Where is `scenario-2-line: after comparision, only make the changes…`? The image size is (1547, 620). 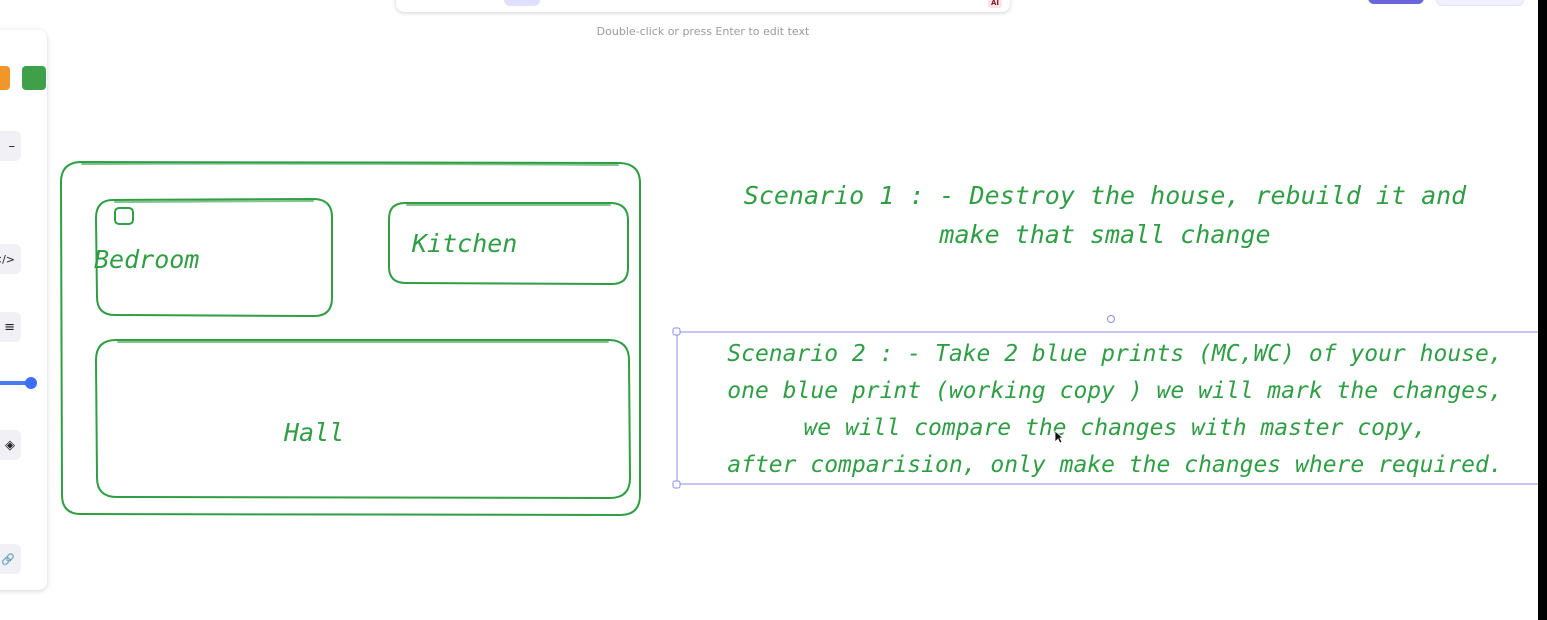
scenario-2-line: after comparision, only make the changes… is located at coordinates (1115, 465).